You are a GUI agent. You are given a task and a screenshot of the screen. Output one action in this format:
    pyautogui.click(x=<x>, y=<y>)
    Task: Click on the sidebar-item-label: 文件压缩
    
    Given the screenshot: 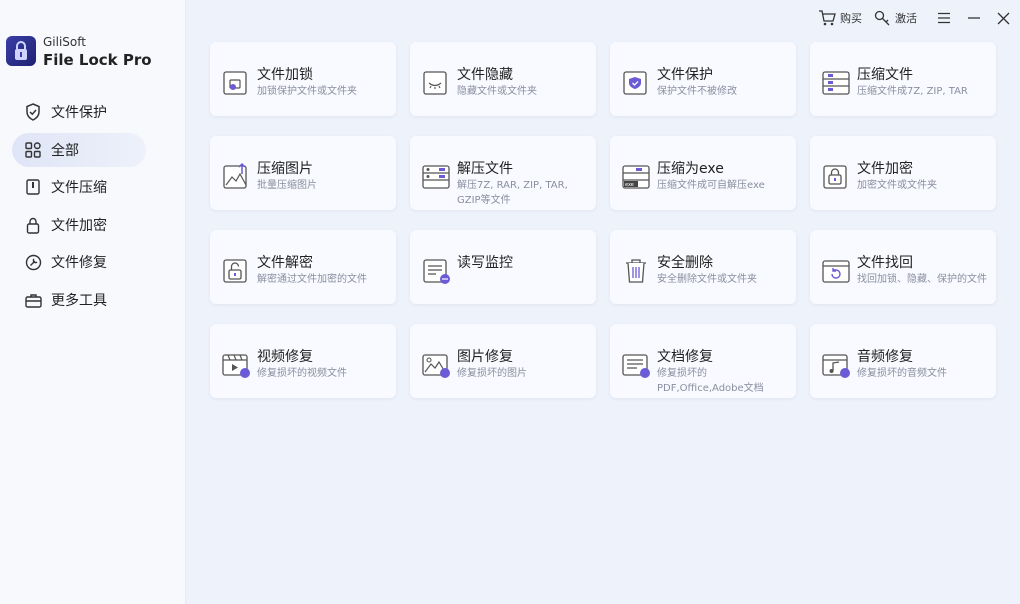 What is the action you would take?
    pyautogui.click(x=79, y=188)
    